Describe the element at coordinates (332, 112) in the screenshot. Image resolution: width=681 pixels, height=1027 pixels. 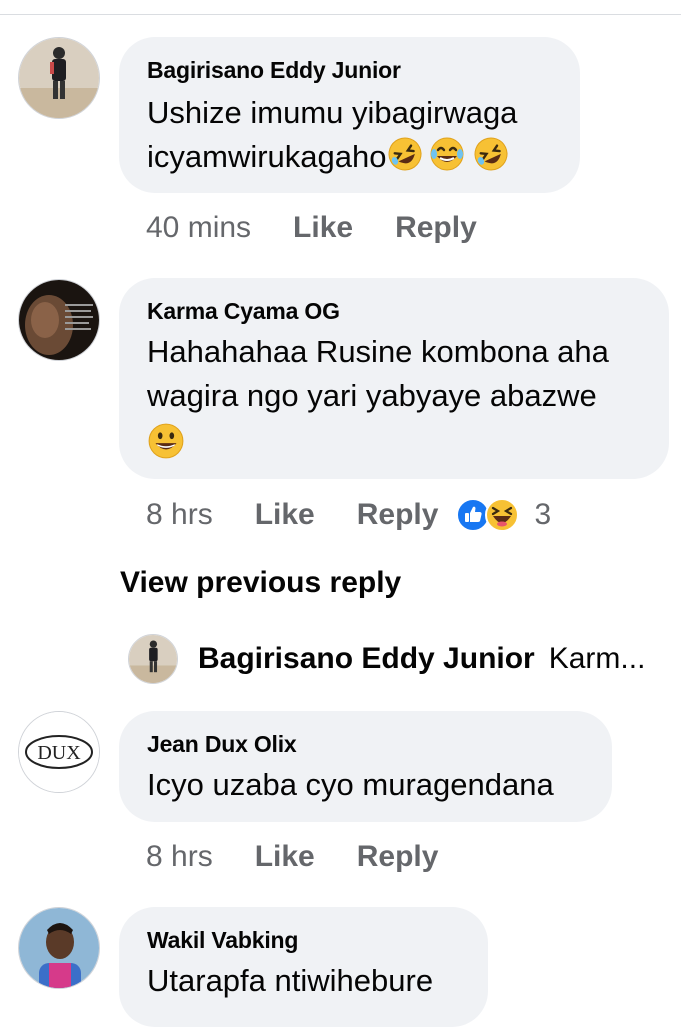
I see `comment-text-line: Ushize imumu yibagirwaga` at that location.